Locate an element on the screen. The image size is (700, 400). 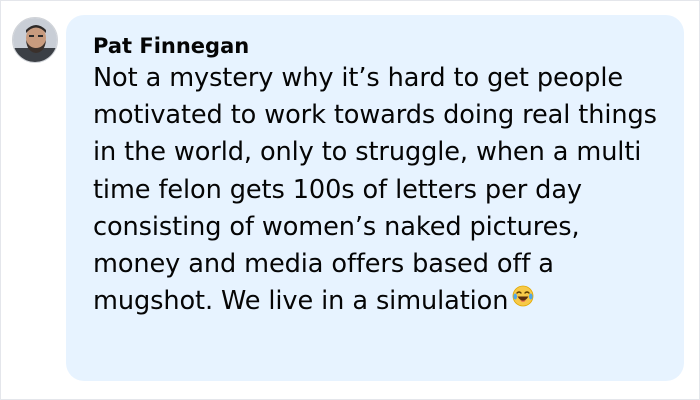
laughing-with-tears-icon is located at coordinates (523, 299).